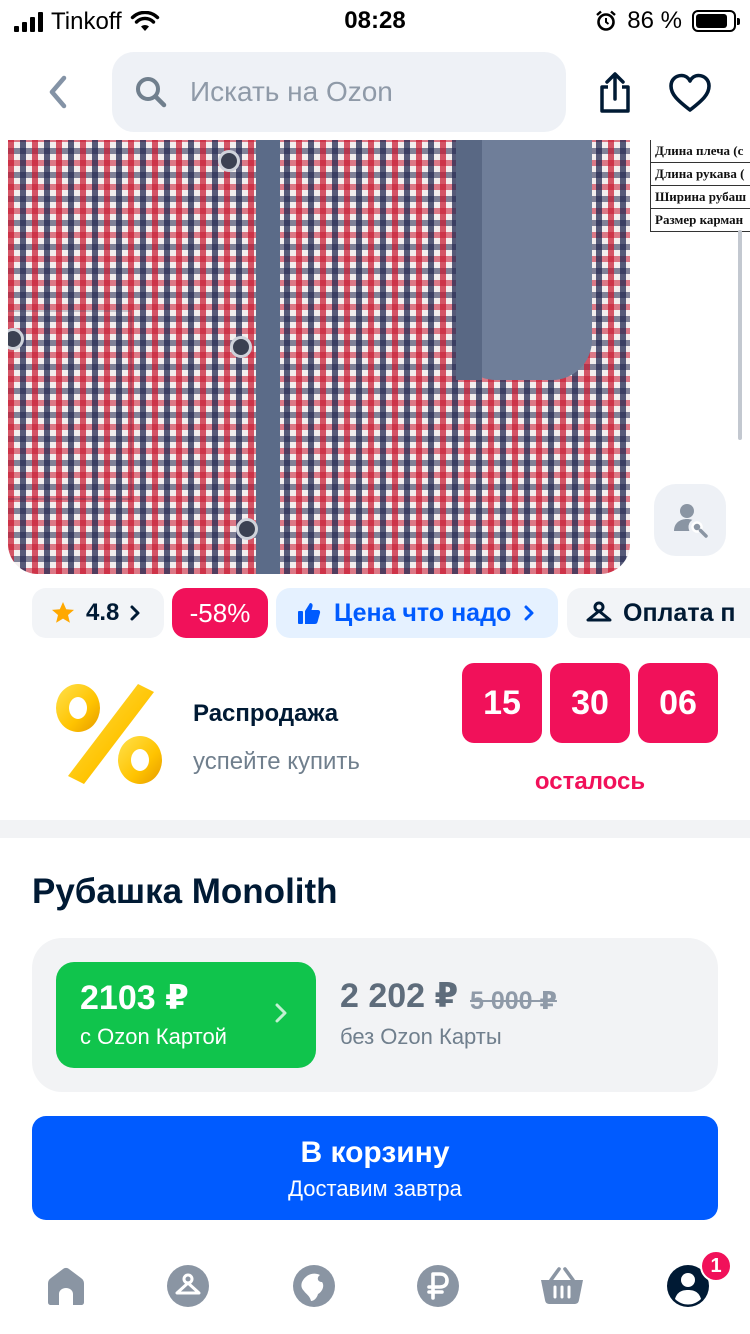  I want to click on share-button, so click(615, 93).